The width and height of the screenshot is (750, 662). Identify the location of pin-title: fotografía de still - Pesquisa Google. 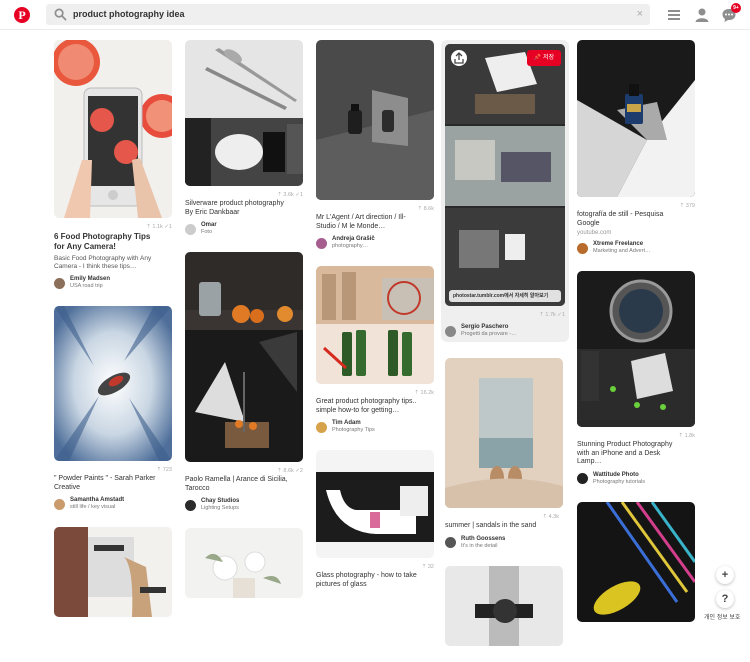
(620, 219).